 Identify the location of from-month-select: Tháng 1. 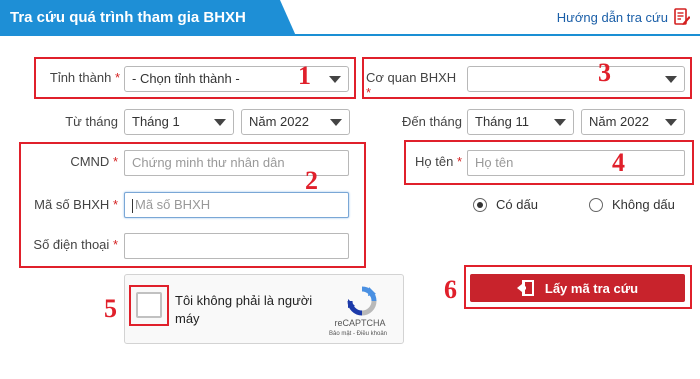
(179, 122).